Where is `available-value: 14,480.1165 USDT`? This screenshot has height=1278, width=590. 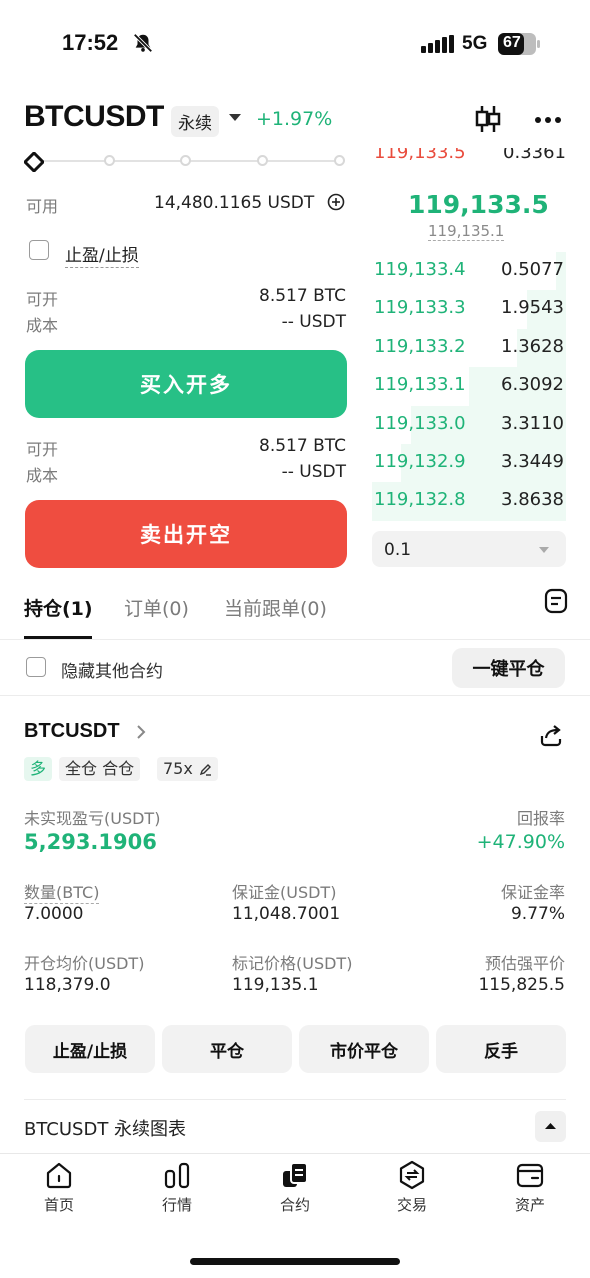
available-value: 14,480.1165 USDT is located at coordinates (234, 203).